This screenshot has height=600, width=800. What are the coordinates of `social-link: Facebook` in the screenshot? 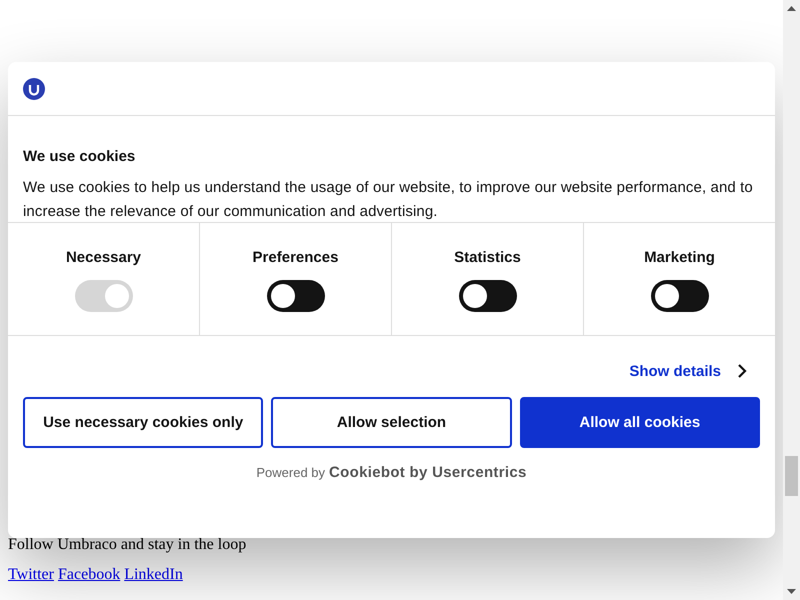 It's located at (89, 574).